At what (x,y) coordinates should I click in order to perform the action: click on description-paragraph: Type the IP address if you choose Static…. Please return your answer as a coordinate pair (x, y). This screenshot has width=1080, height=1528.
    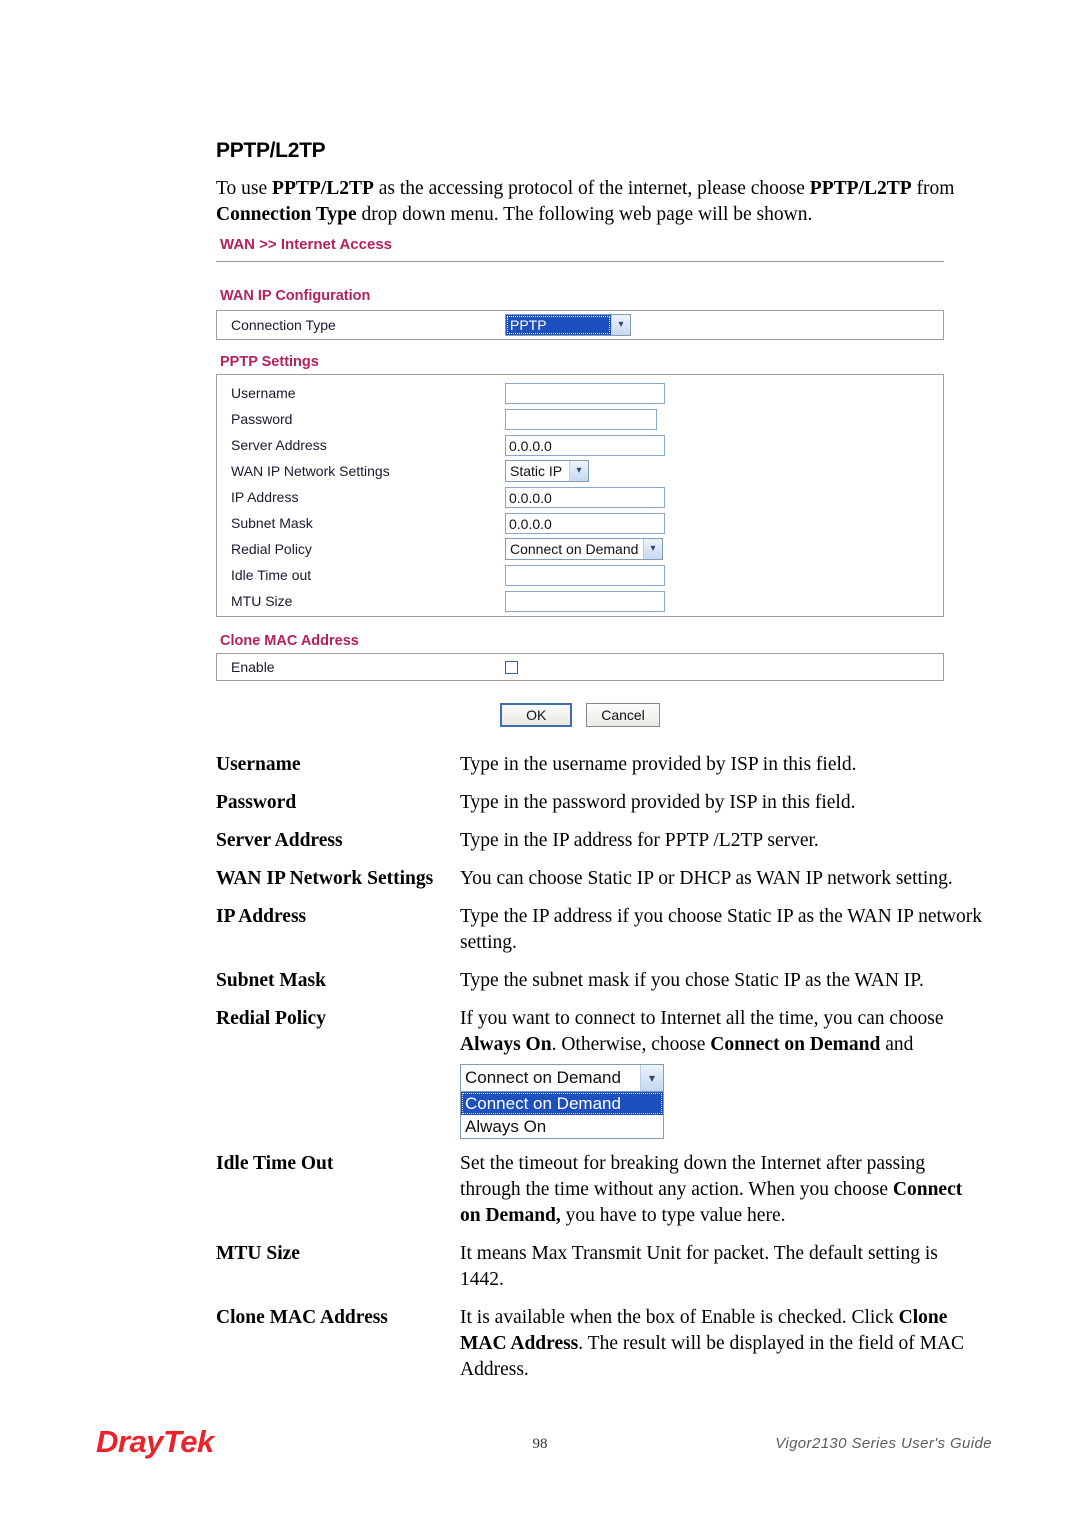
    Looking at the image, I should click on (723, 930).